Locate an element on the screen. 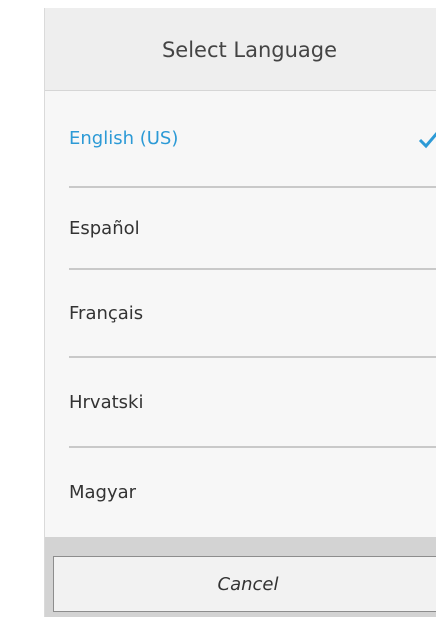 This screenshot has height=617, width=436. language-label: Hrvatski is located at coordinates (106, 402).